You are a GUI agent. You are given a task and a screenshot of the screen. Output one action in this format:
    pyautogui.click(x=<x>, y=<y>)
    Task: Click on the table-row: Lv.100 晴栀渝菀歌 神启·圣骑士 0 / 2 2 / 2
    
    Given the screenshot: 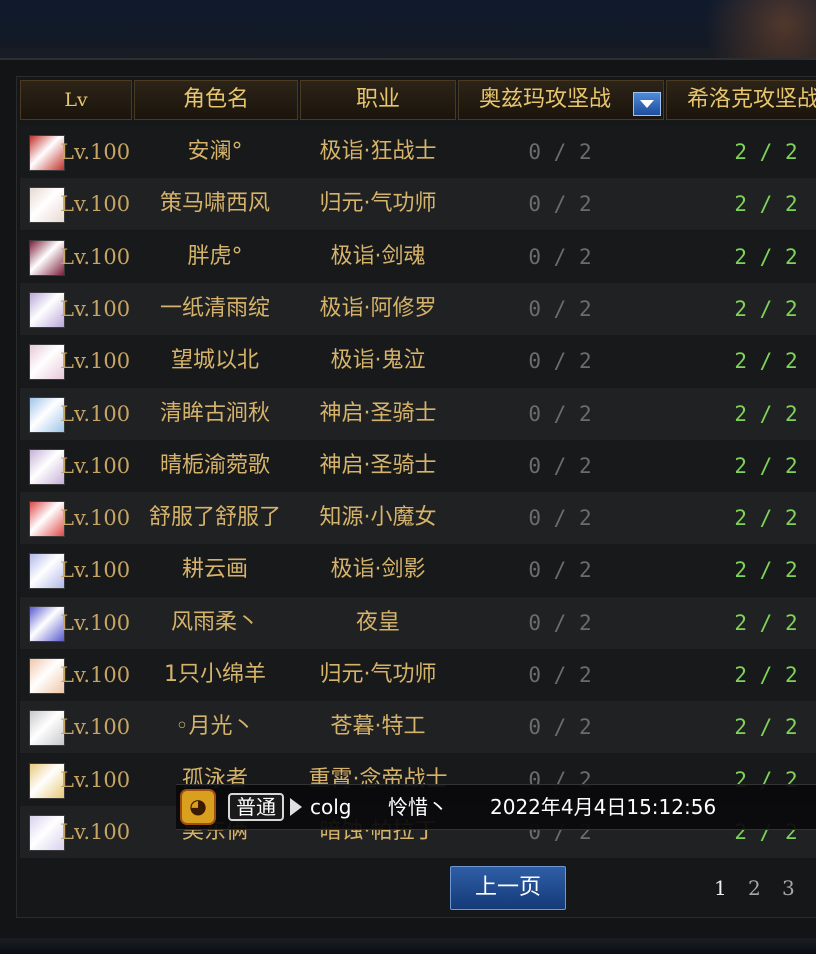 What is the action you would take?
    pyautogui.click(x=418, y=466)
    